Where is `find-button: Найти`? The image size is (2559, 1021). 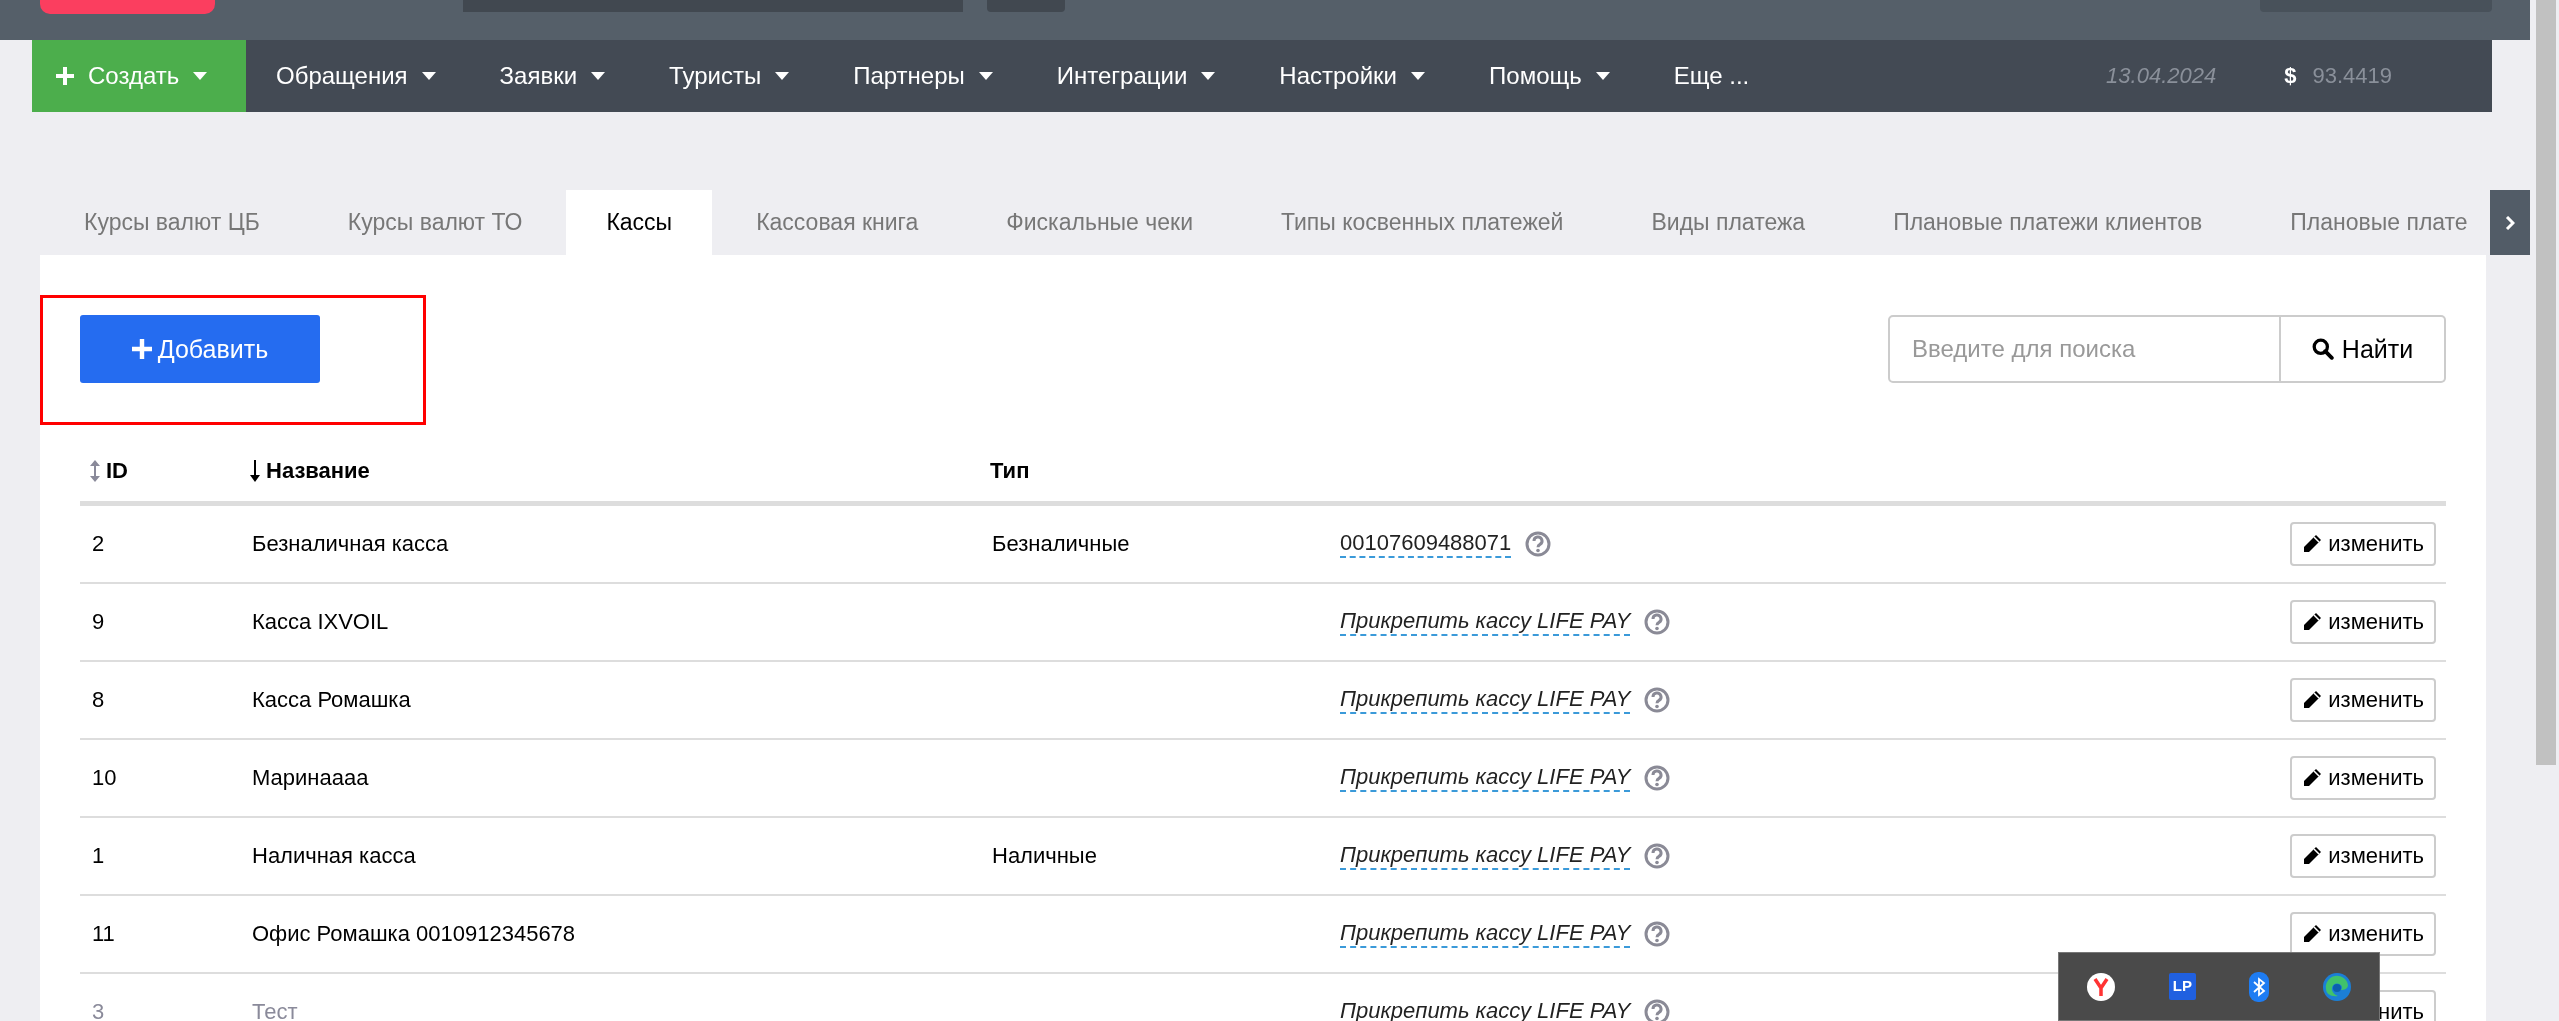
find-button: Найти is located at coordinates (2363, 349).